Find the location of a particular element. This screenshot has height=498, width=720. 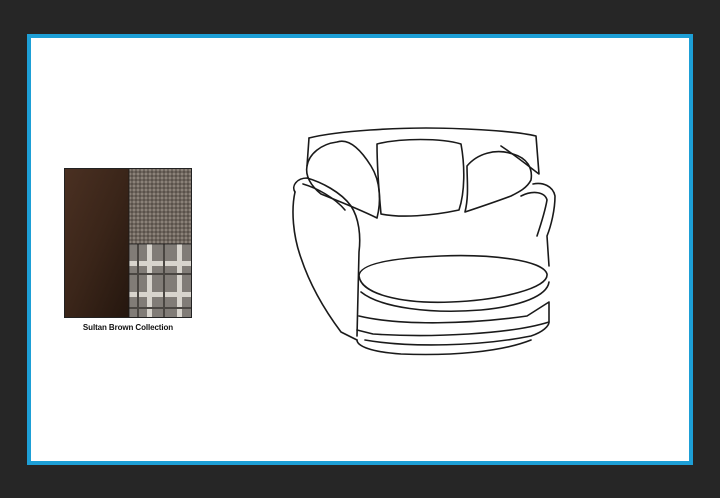

brown-fabric-panel is located at coordinates (97, 243).